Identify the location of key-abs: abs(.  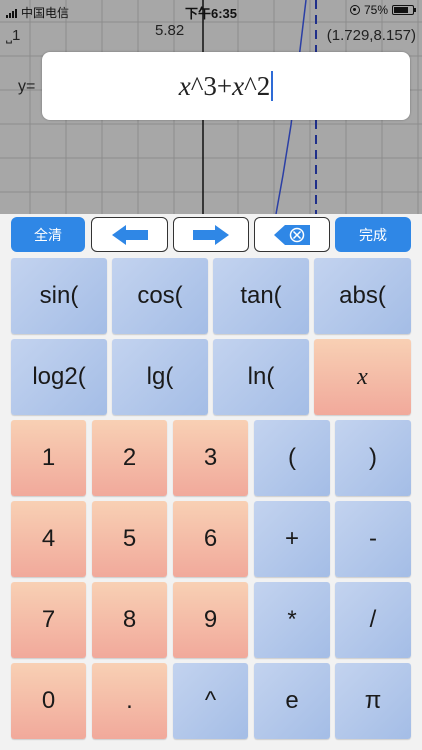
(362, 296).